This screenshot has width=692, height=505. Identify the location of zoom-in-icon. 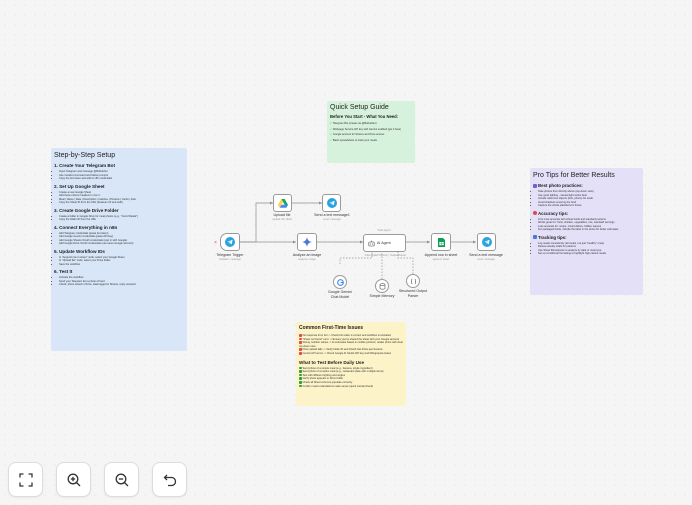
(73, 479).